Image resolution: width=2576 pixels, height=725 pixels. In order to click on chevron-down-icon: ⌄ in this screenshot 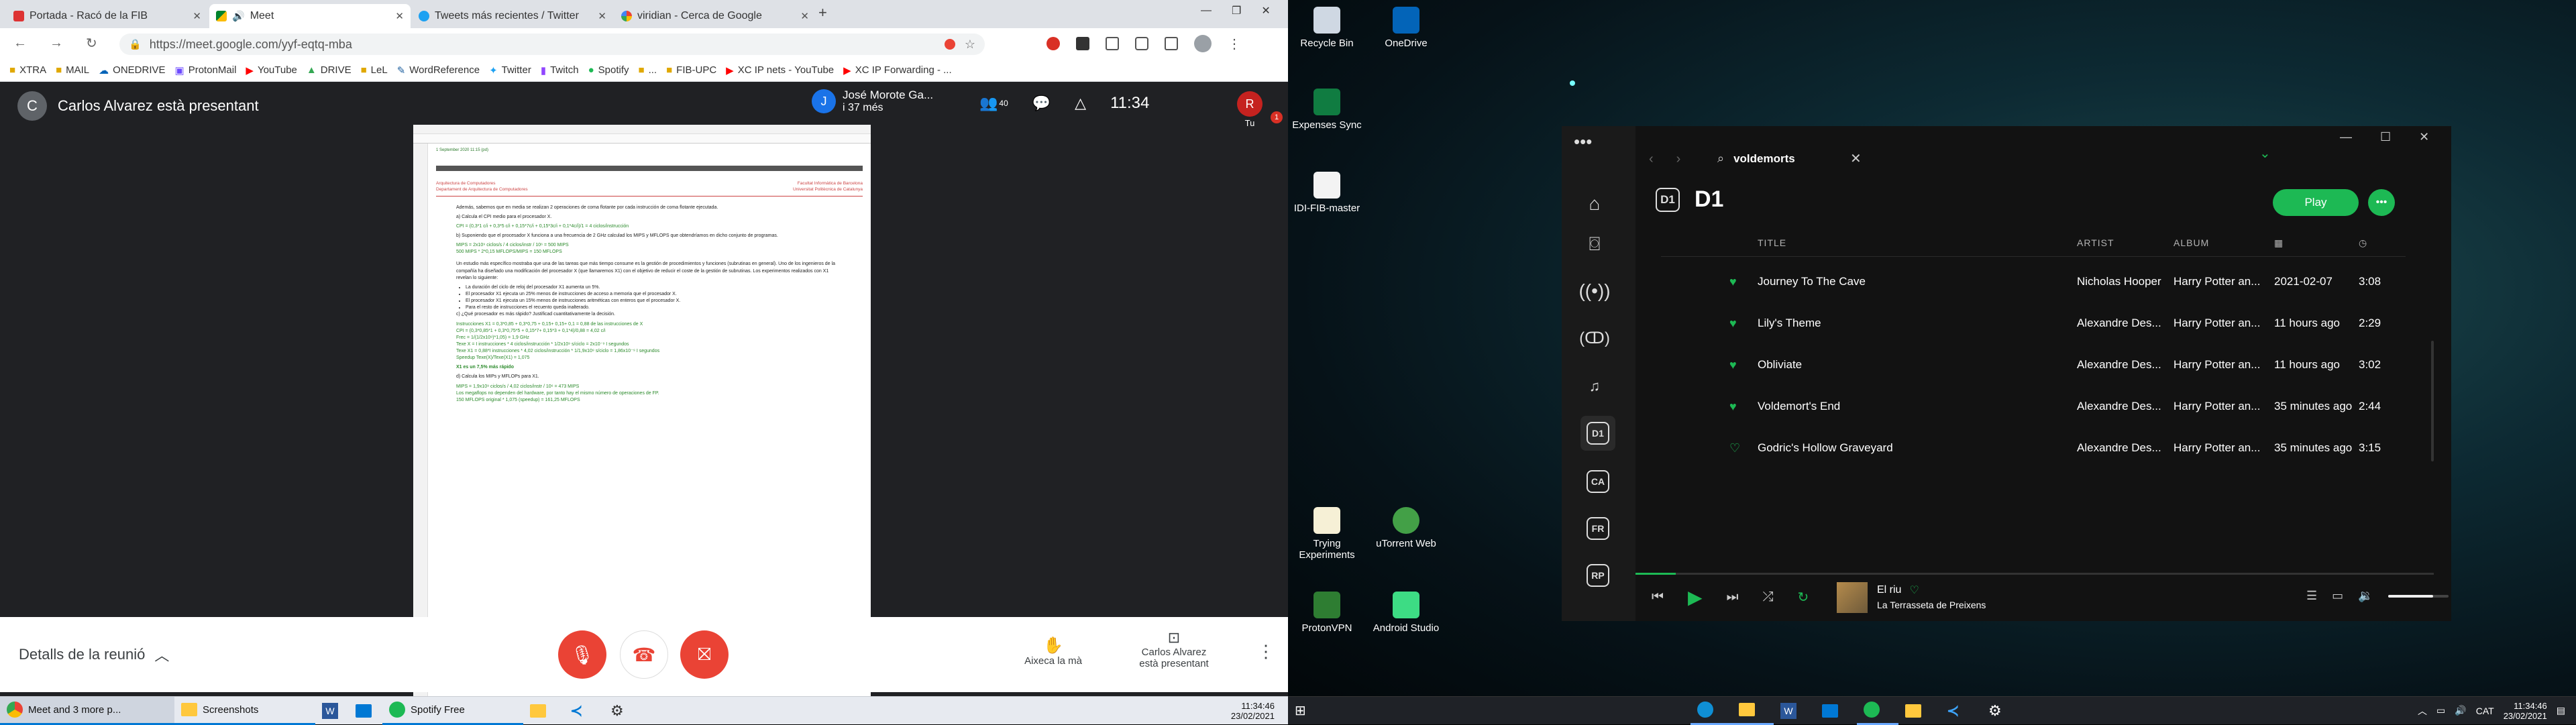, I will do `click(2265, 153)`.